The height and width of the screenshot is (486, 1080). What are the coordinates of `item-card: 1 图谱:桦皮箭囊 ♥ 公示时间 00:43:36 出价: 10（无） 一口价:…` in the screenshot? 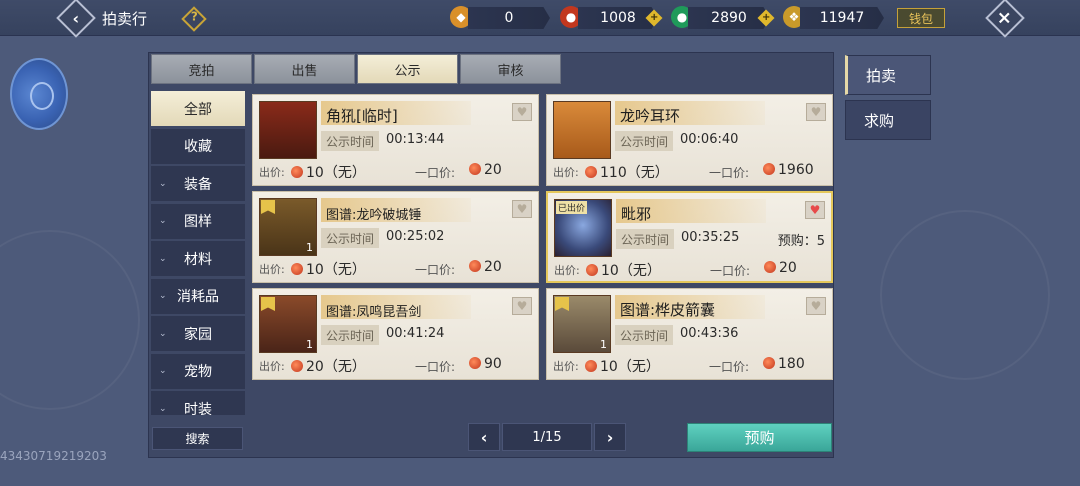 It's located at (689, 334).